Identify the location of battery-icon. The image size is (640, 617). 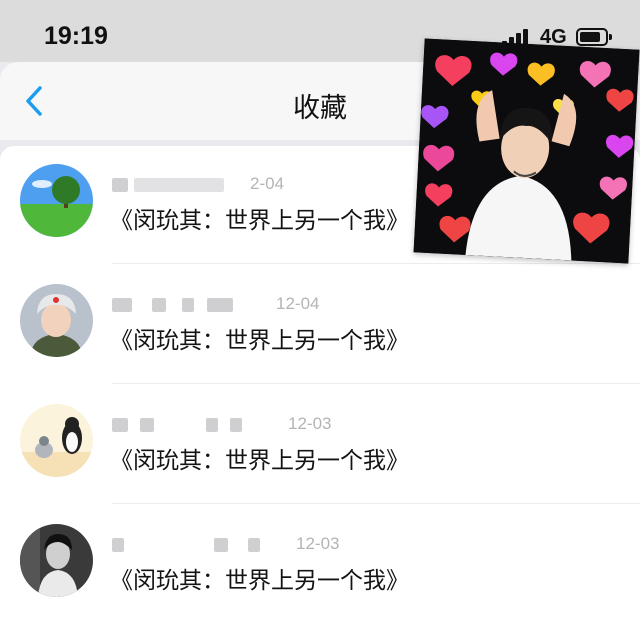
(594, 37).